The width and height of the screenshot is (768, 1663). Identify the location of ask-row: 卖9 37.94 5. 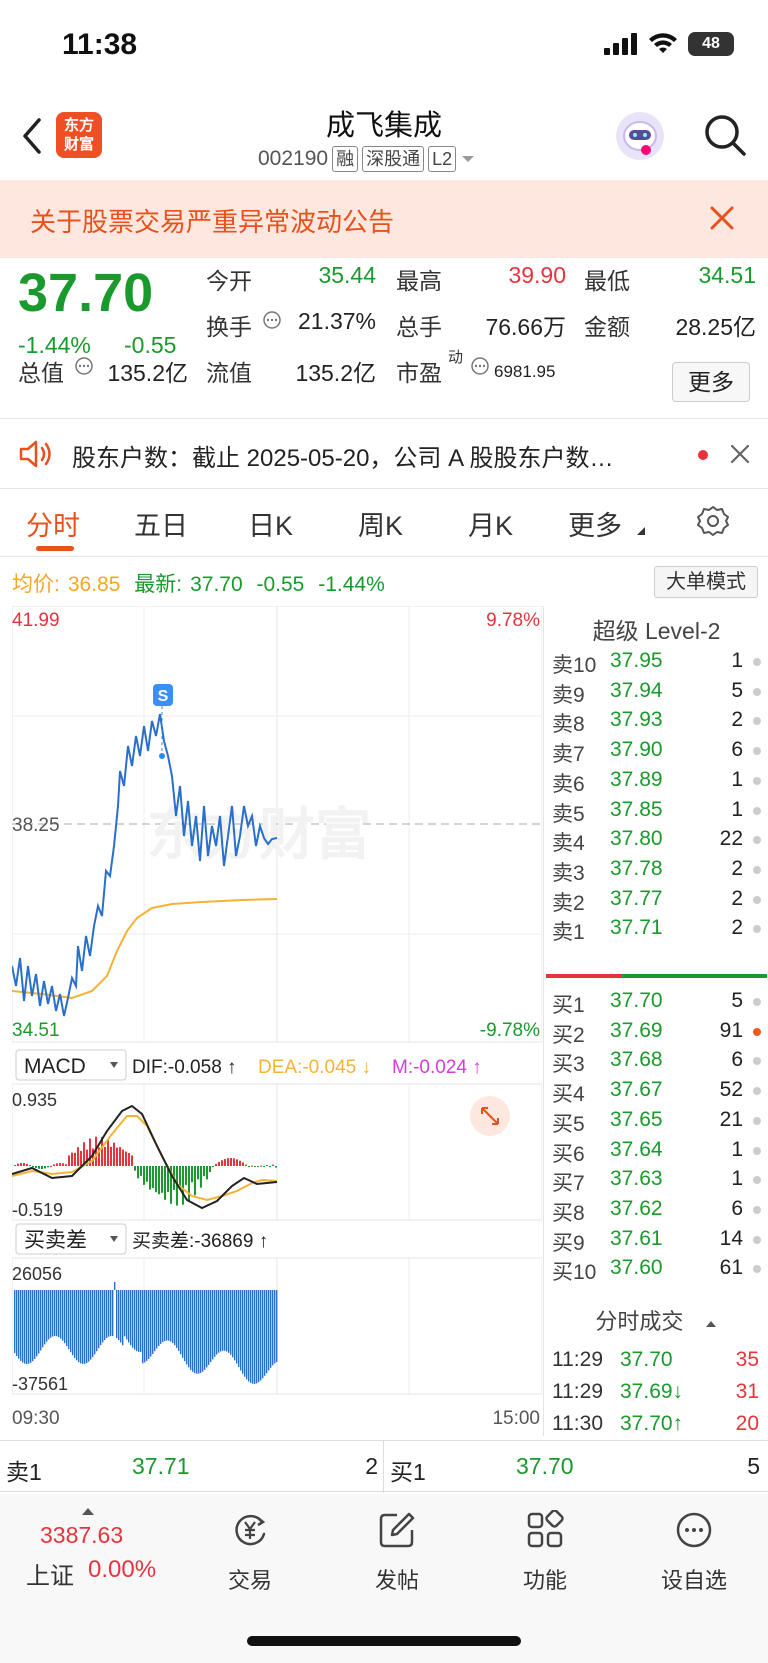
(656, 691).